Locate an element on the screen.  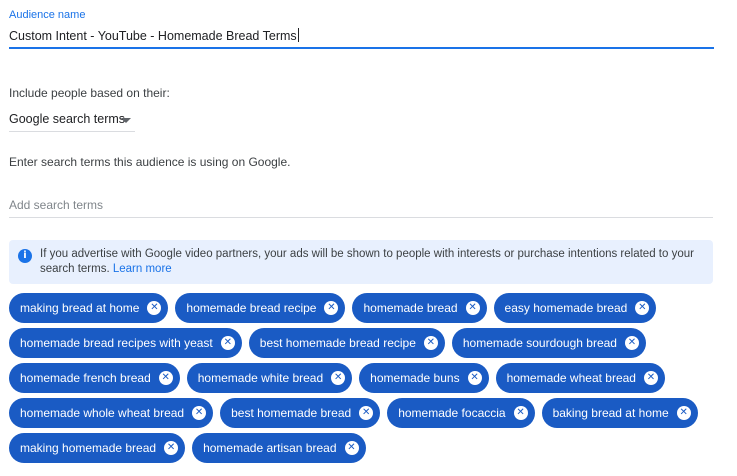
search-term-chip: making homemade bread ✕ is located at coordinates (97, 448).